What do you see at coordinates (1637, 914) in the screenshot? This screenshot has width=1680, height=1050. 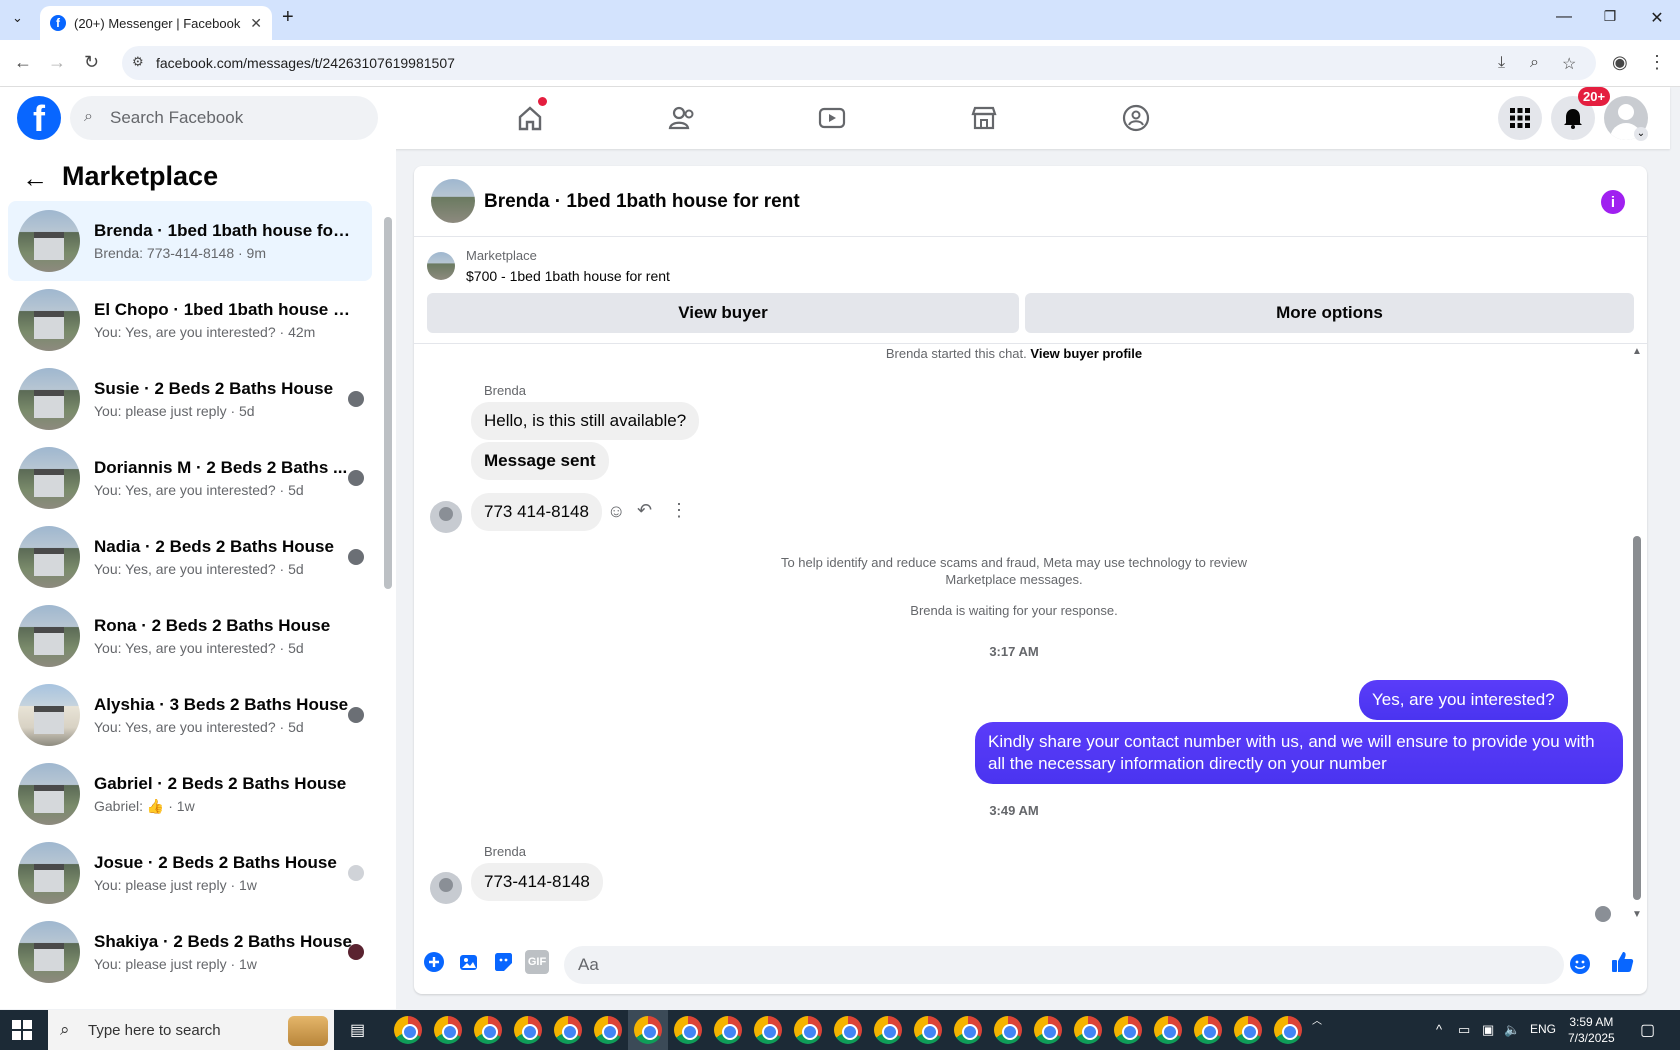 I see `scroll-down-icon: ▼` at bounding box center [1637, 914].